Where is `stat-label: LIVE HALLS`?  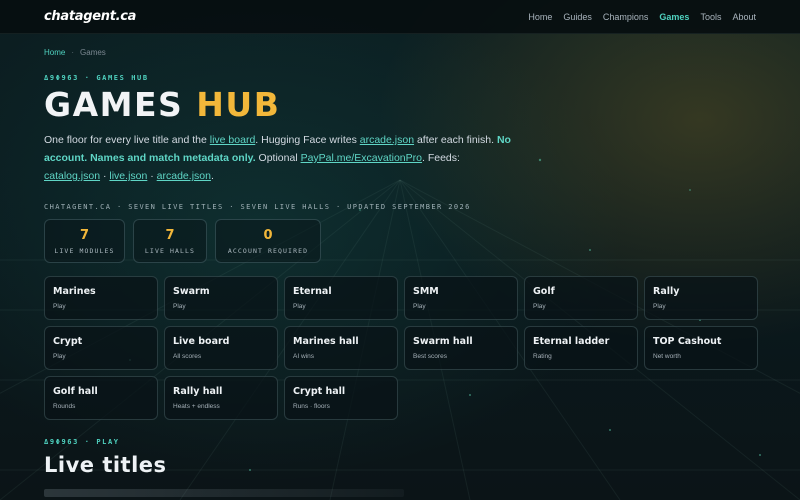 stat-label: LIVE HALLS is located at coordinates (170, 250).